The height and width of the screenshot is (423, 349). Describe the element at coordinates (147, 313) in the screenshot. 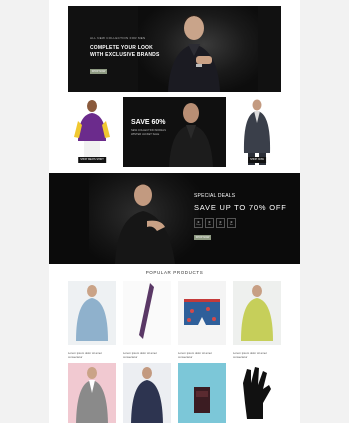

I see `product-image-tie` at that location.